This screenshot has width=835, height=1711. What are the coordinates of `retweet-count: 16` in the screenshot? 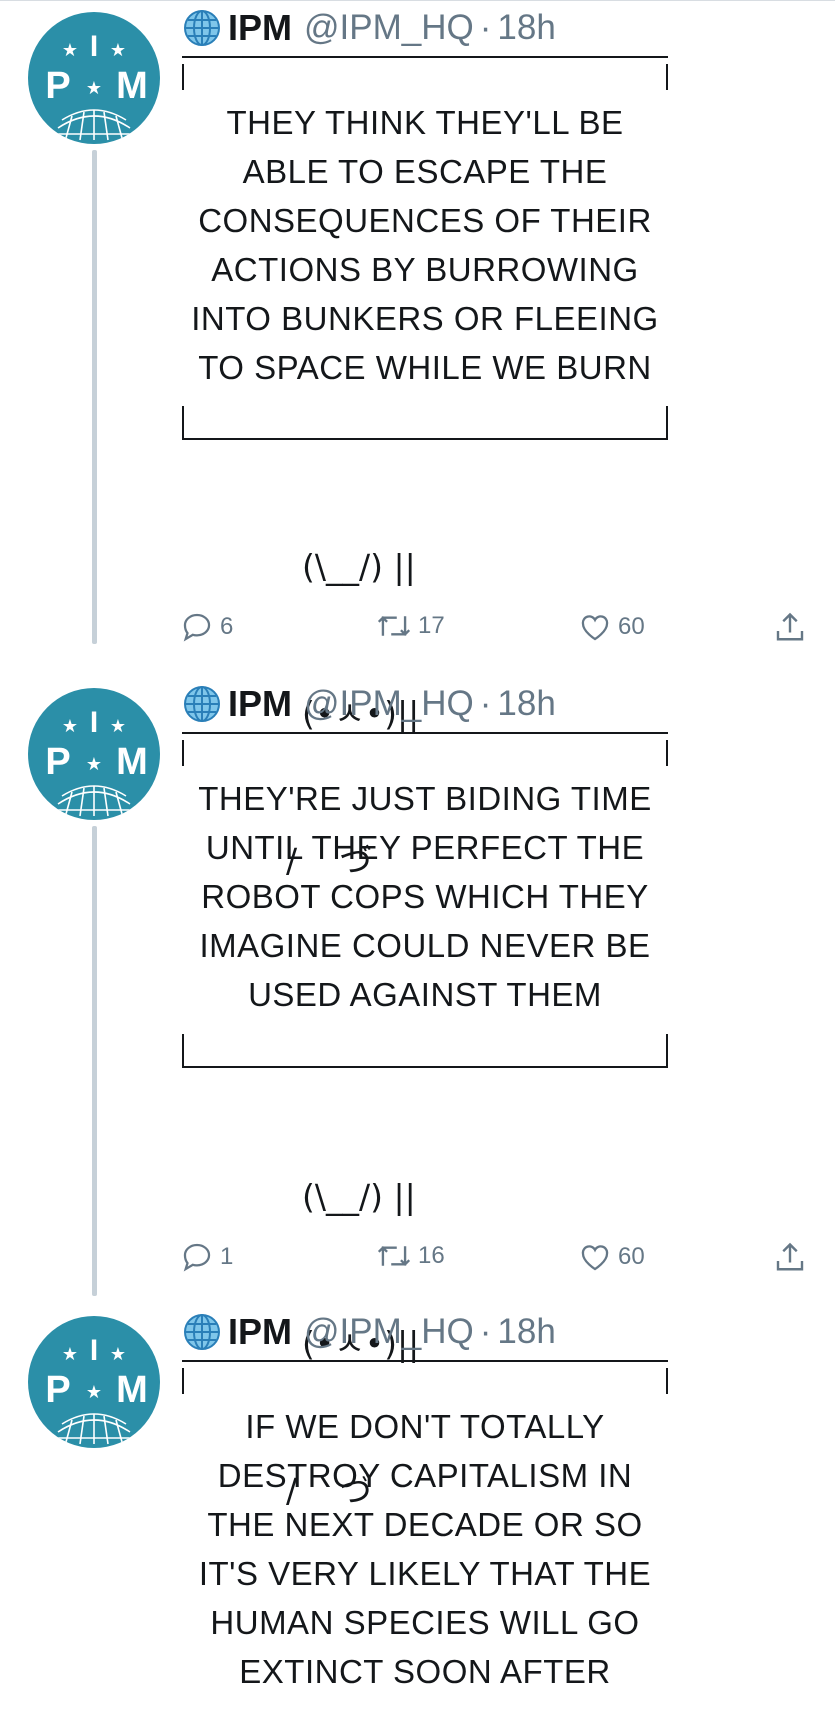 It's located at (431, 1255).